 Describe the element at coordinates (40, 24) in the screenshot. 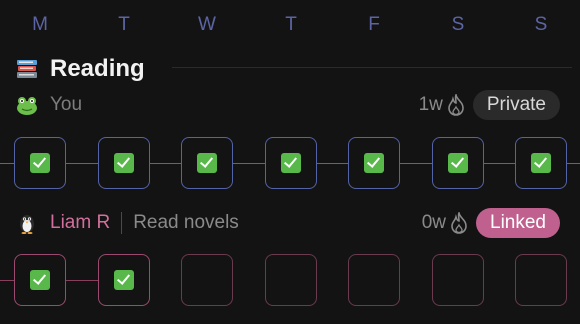

I see `weekday-mon: M` at that location.